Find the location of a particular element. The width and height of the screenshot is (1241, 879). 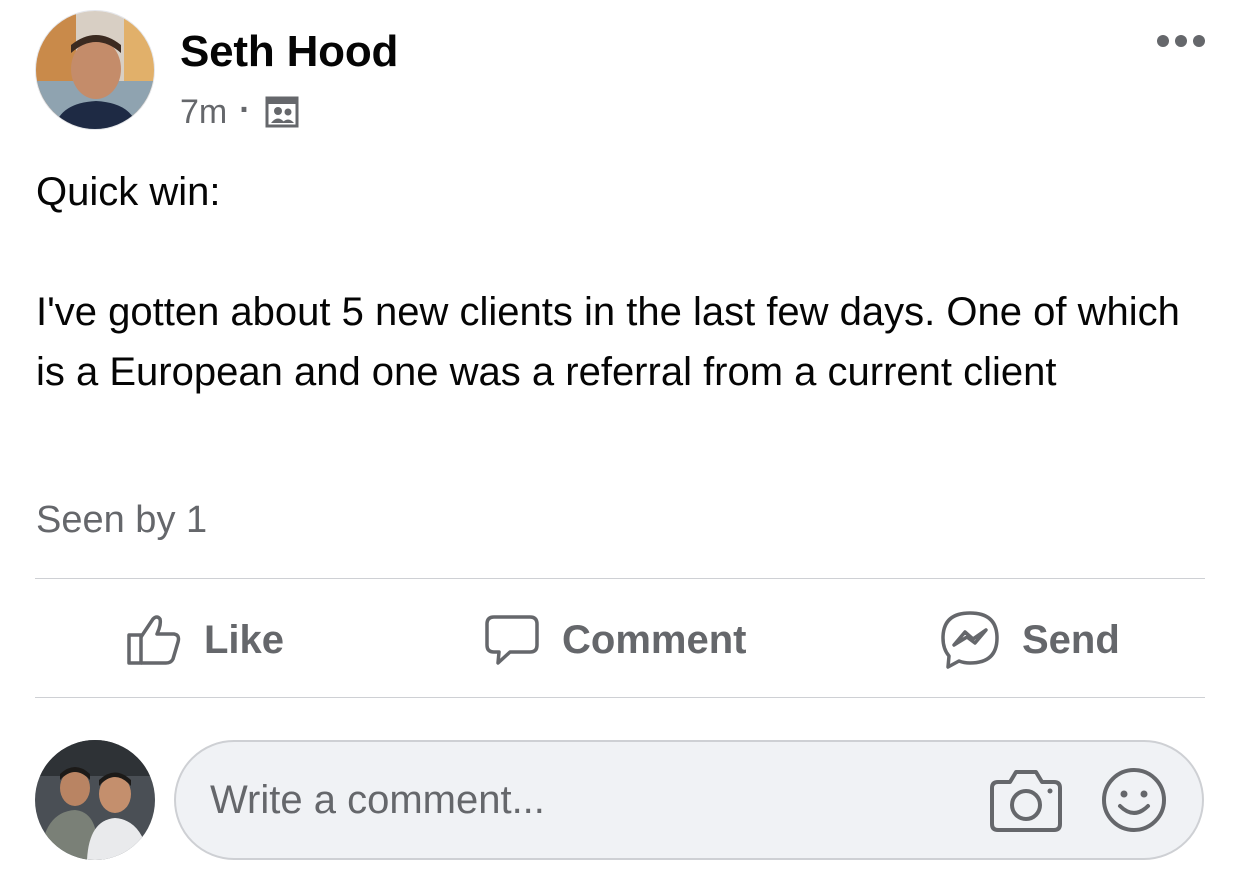

like-label: Like is located at coordinates (244, 639).